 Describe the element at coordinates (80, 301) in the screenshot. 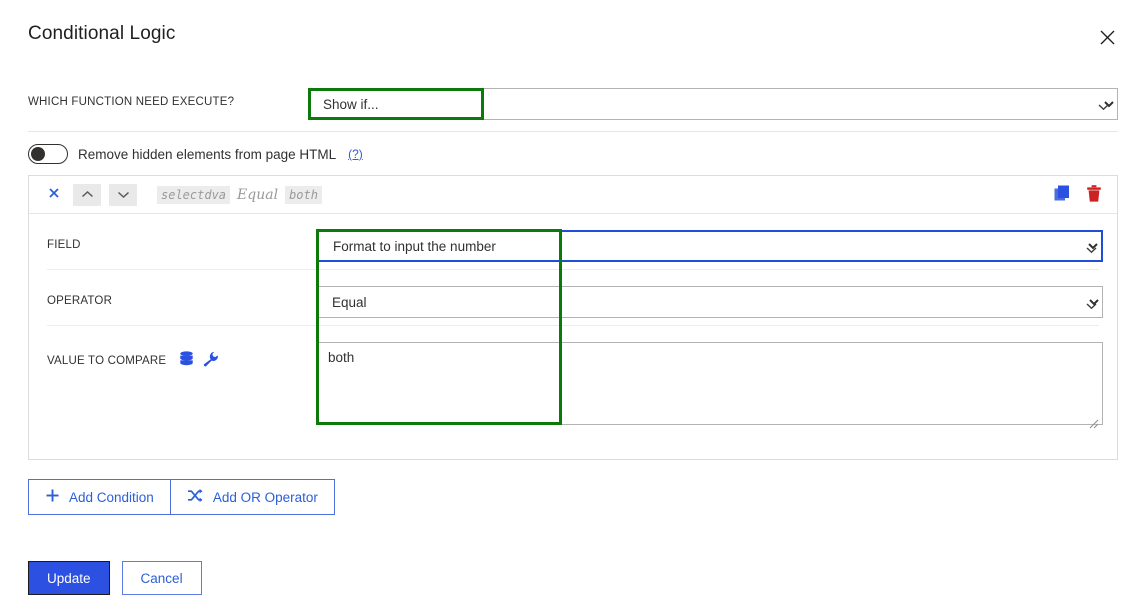

I see `operator-label: OPERATOR` at that location.